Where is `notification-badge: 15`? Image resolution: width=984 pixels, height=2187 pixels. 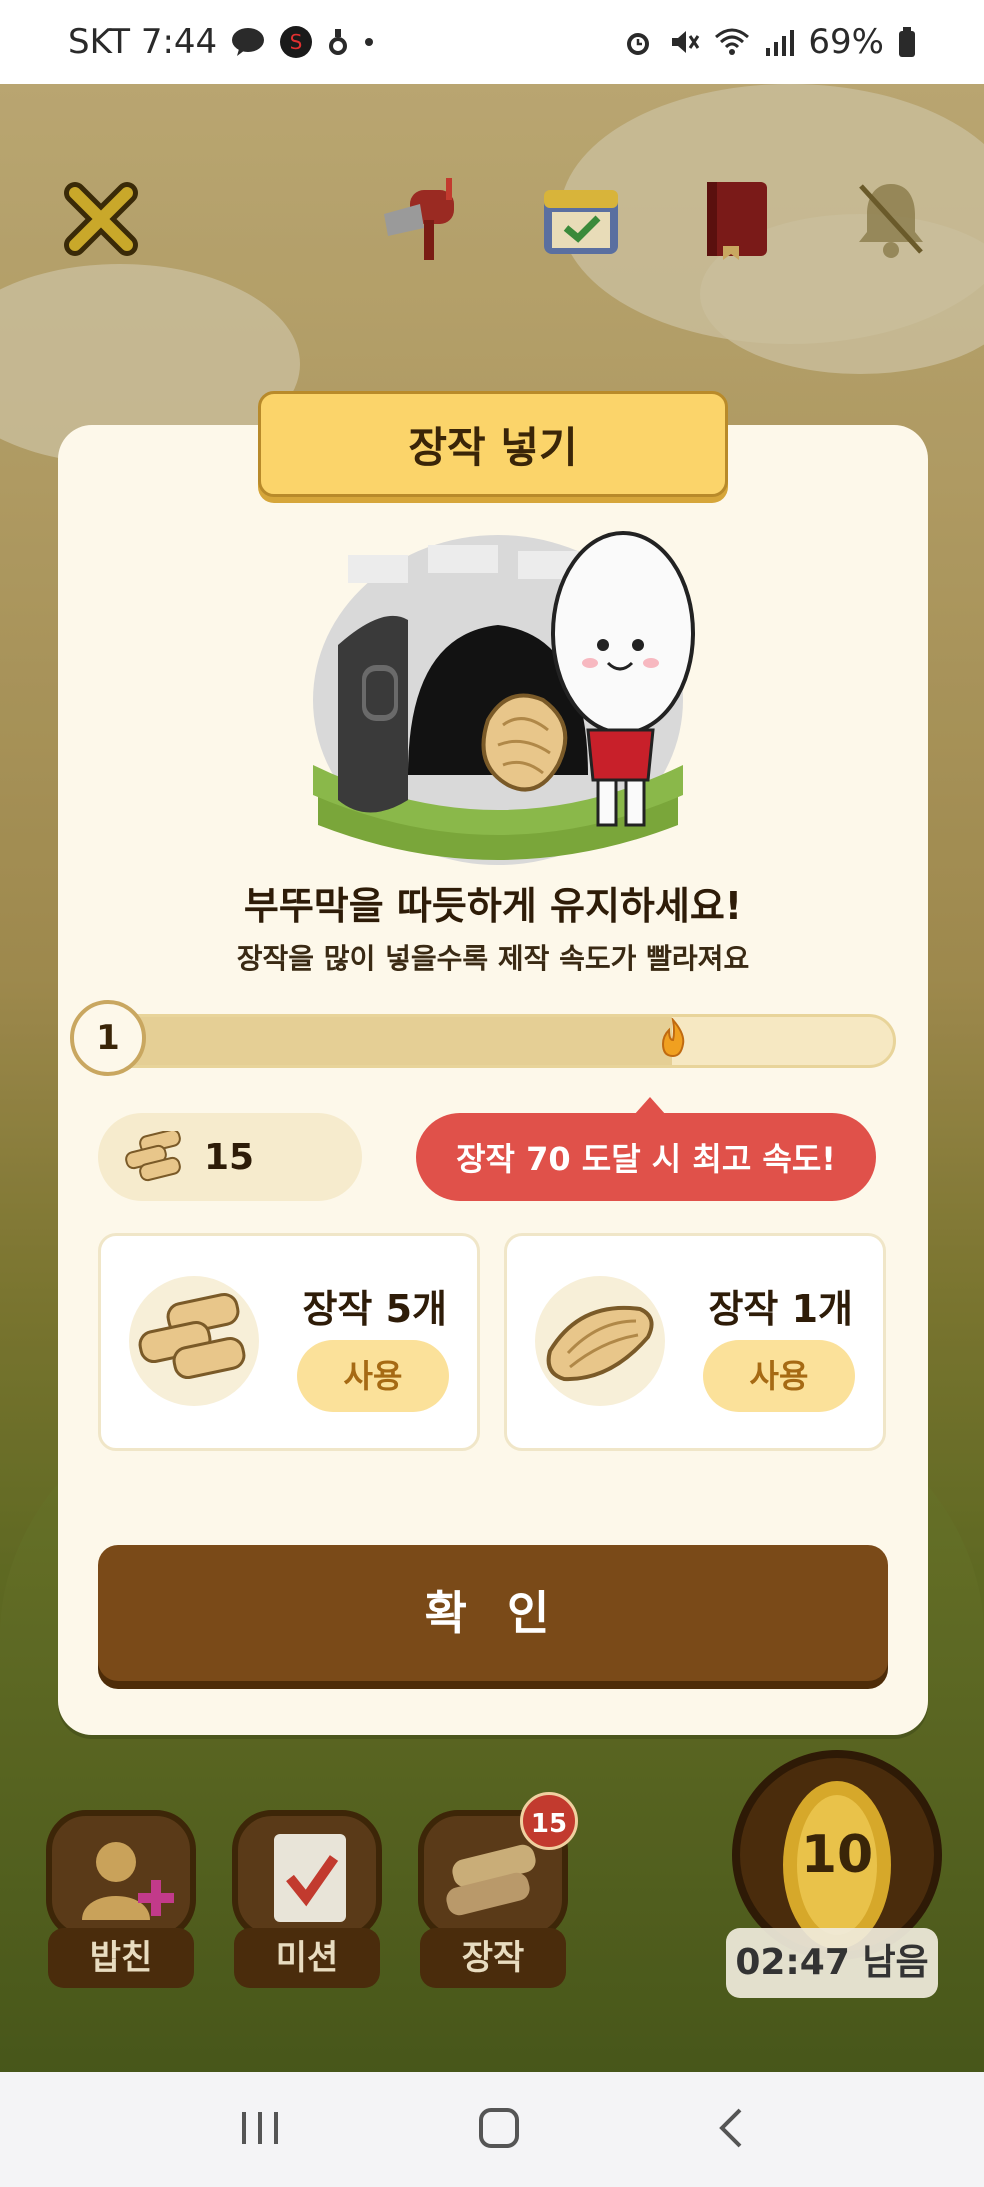
notification-badge: 15 is located at coordinates (549, 1821).